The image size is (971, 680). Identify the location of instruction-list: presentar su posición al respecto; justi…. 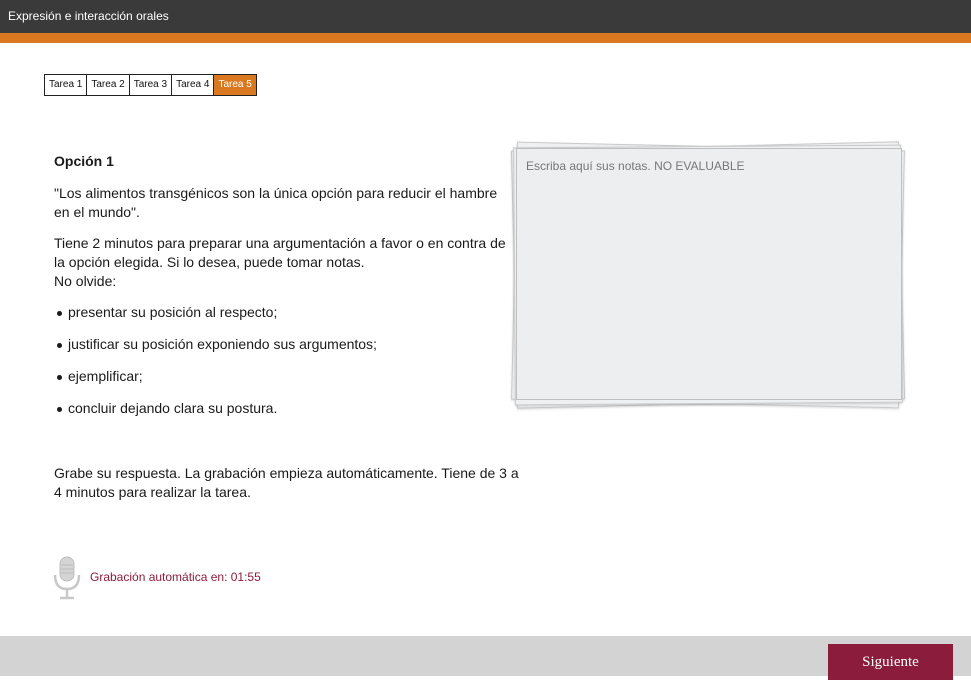
(284, 360).